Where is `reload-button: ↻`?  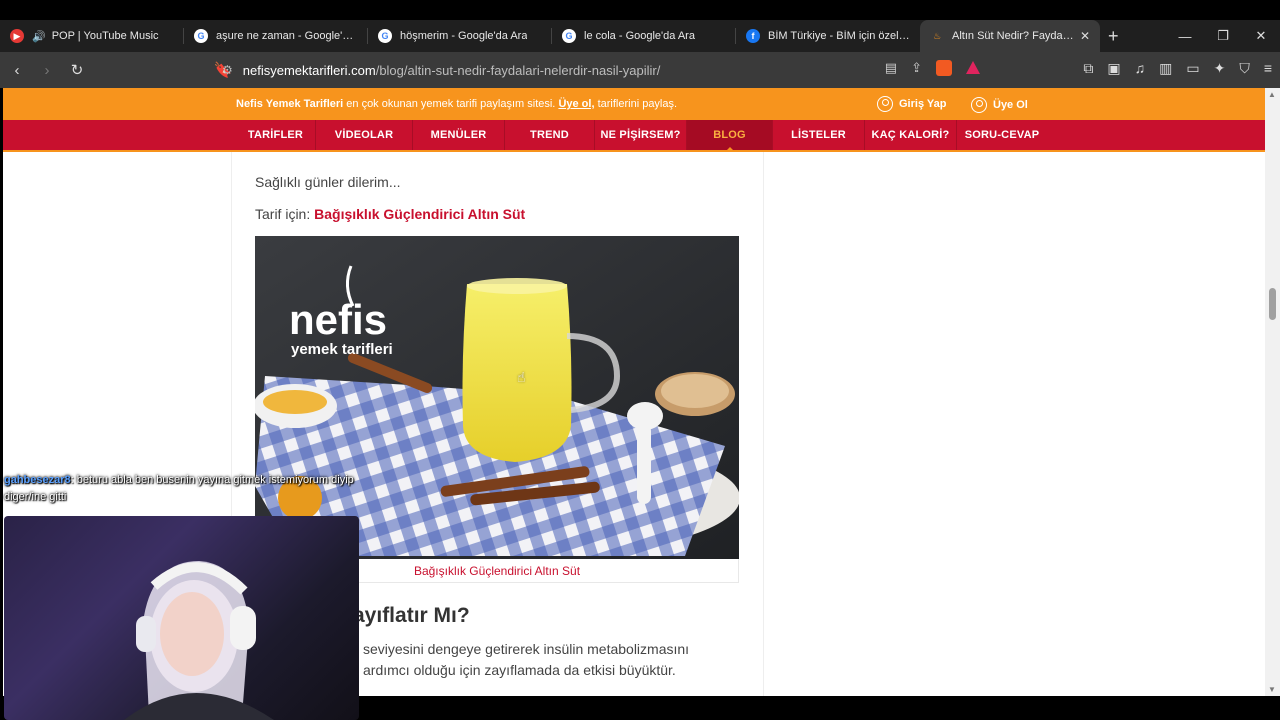 reload-button: ↻ is located at coordinates (77, 70).